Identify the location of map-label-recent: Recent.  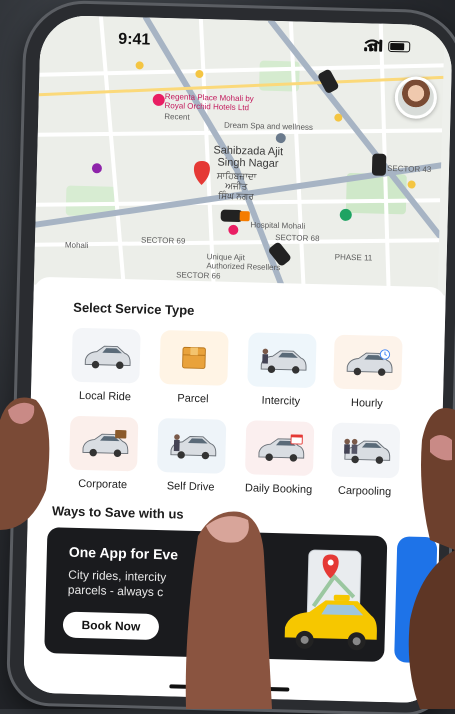
(177, 117).